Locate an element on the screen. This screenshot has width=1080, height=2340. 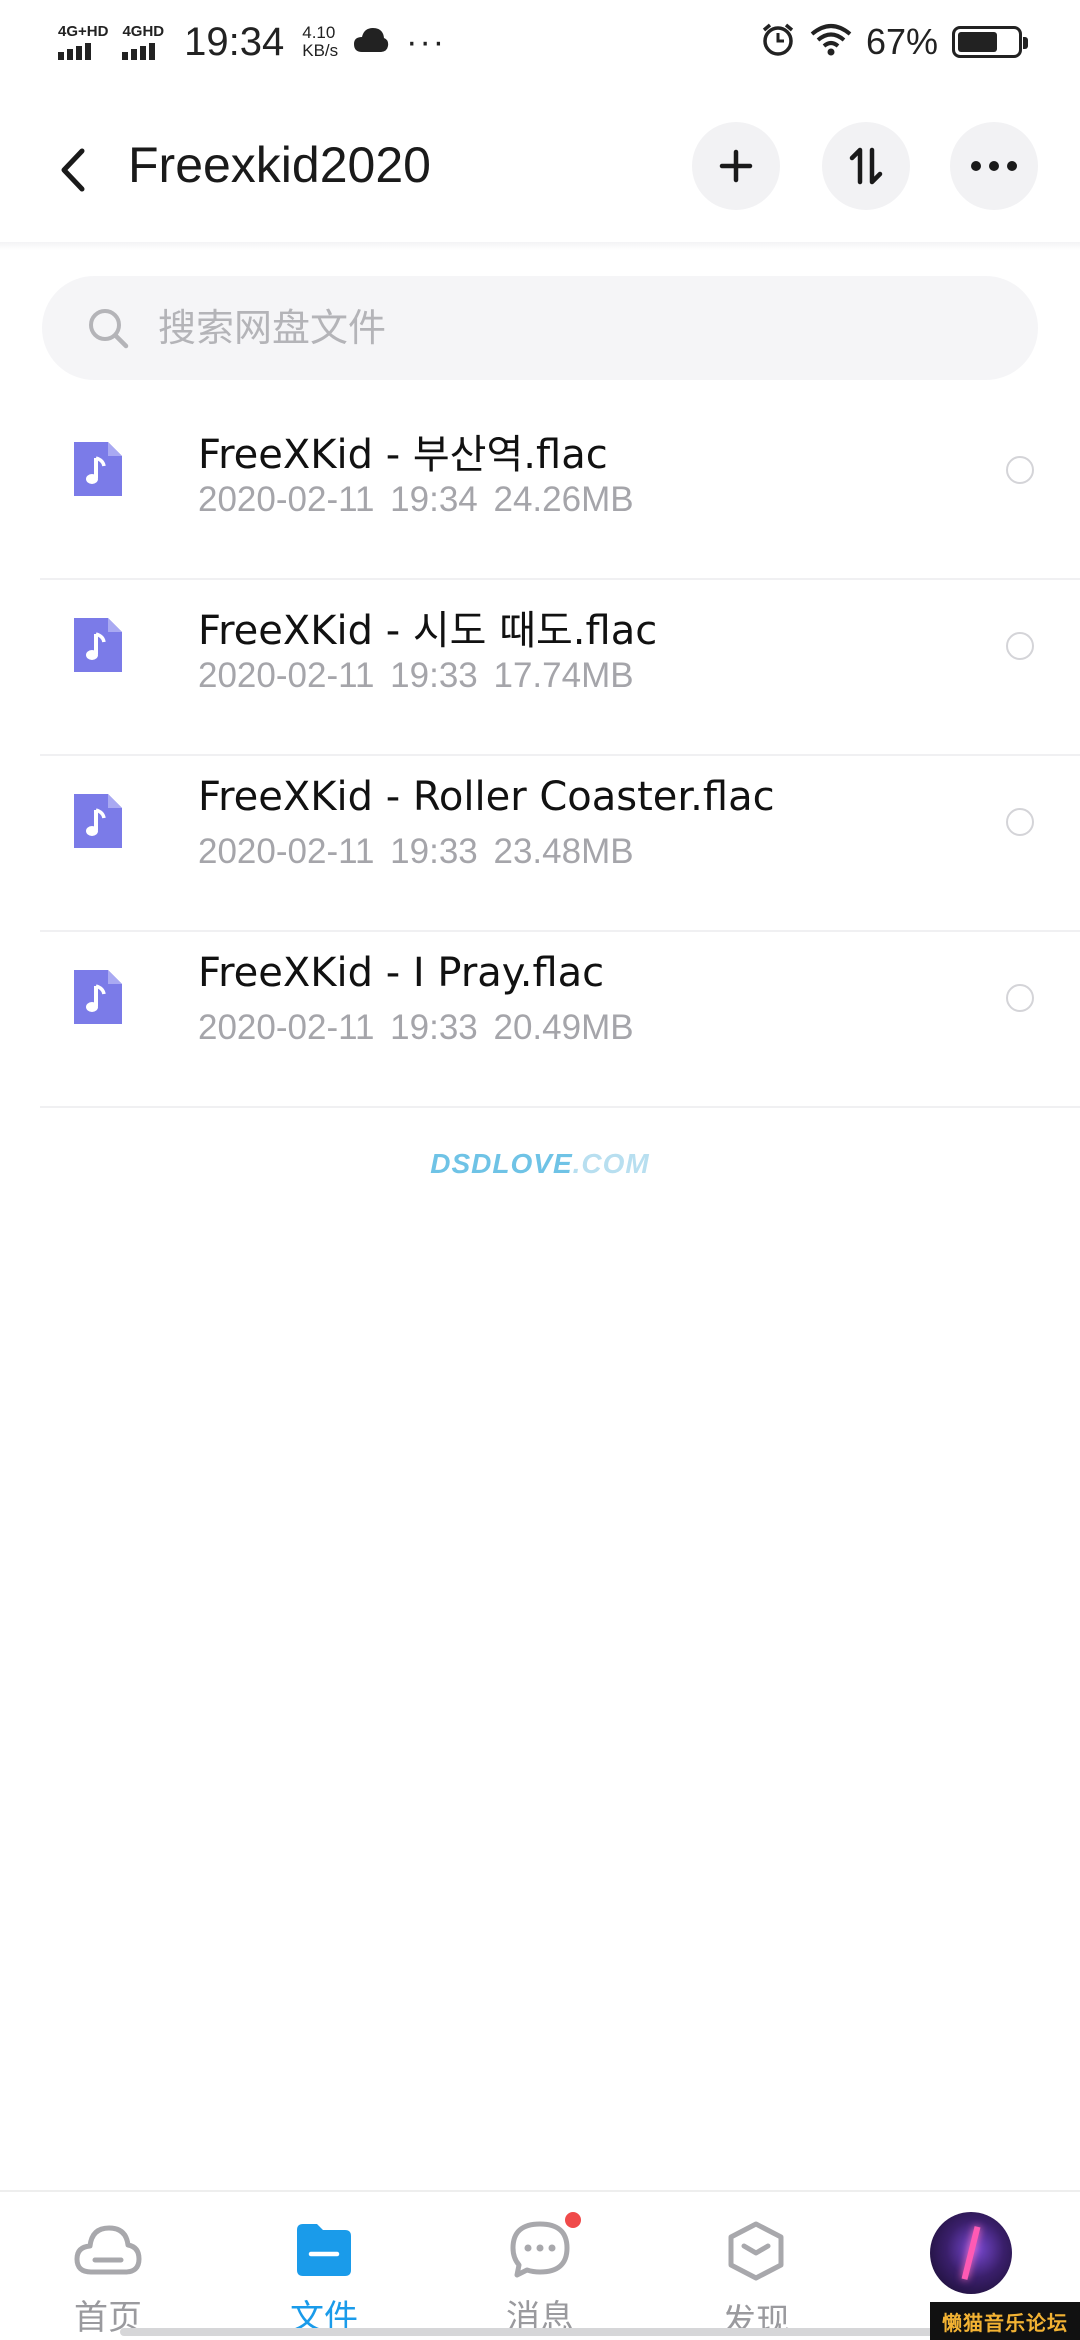
more-button is located at coordinates (994, 166).